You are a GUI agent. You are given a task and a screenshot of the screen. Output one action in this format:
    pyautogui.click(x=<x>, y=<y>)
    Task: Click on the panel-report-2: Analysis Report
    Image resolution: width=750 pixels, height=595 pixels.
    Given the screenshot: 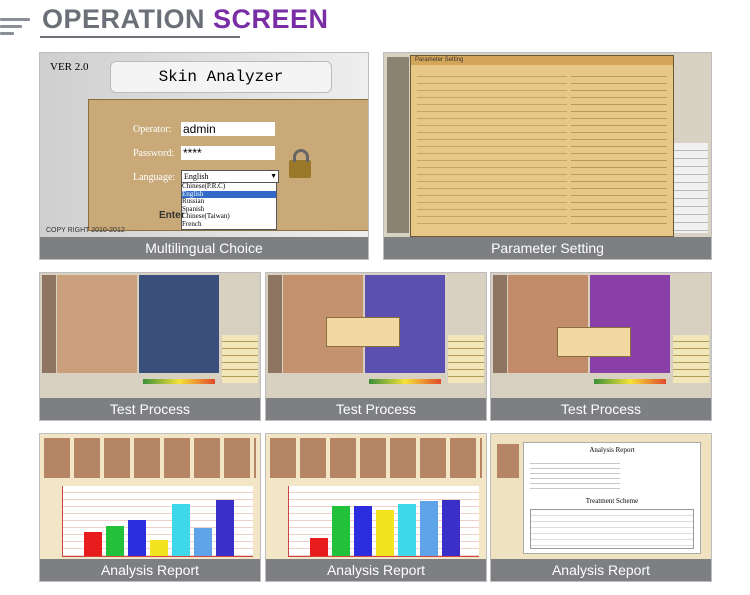 What is the action you would take?
    pyautogui.click(x=376, y=507)
    